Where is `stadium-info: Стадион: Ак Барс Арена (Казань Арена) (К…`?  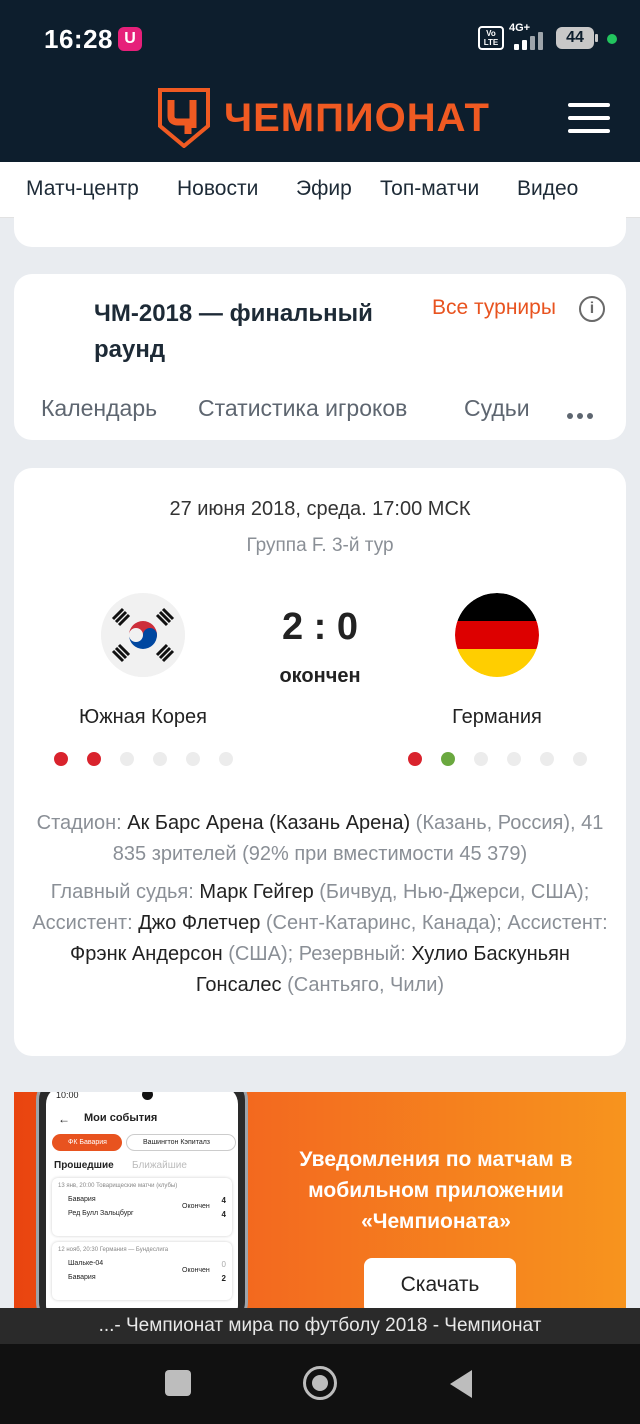 stadium-info: Стадион: Ак Барс Арена (Казань Арена) (К… is located at coordinates (320, 839).